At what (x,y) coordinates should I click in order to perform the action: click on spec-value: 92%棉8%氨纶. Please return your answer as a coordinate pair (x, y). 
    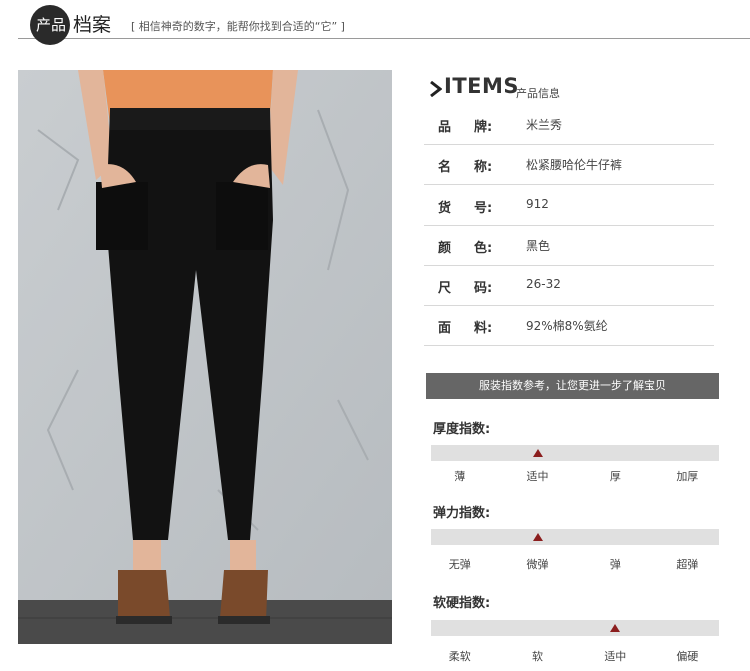
    Looking at the image, I should click on (567, 326).